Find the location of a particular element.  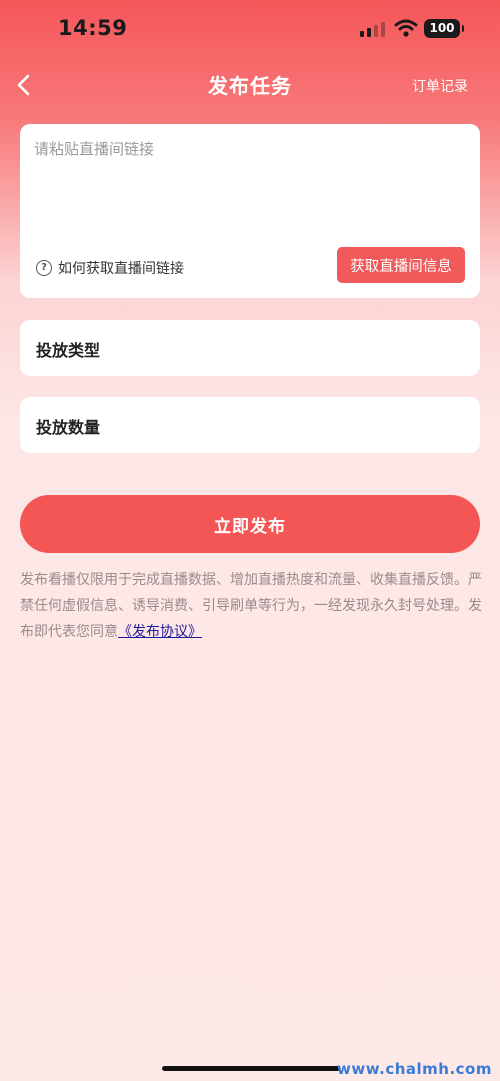

status-time: 14:59 is located at coordinates (93, 28).